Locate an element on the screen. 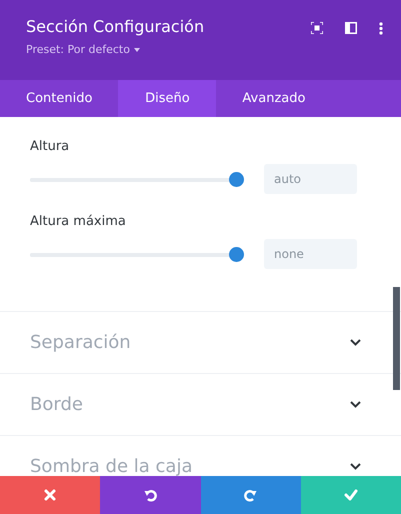 The width and height of the screenshot is (401, 514). section-title: Sombra de la caja is located at coordinates (111, 466).